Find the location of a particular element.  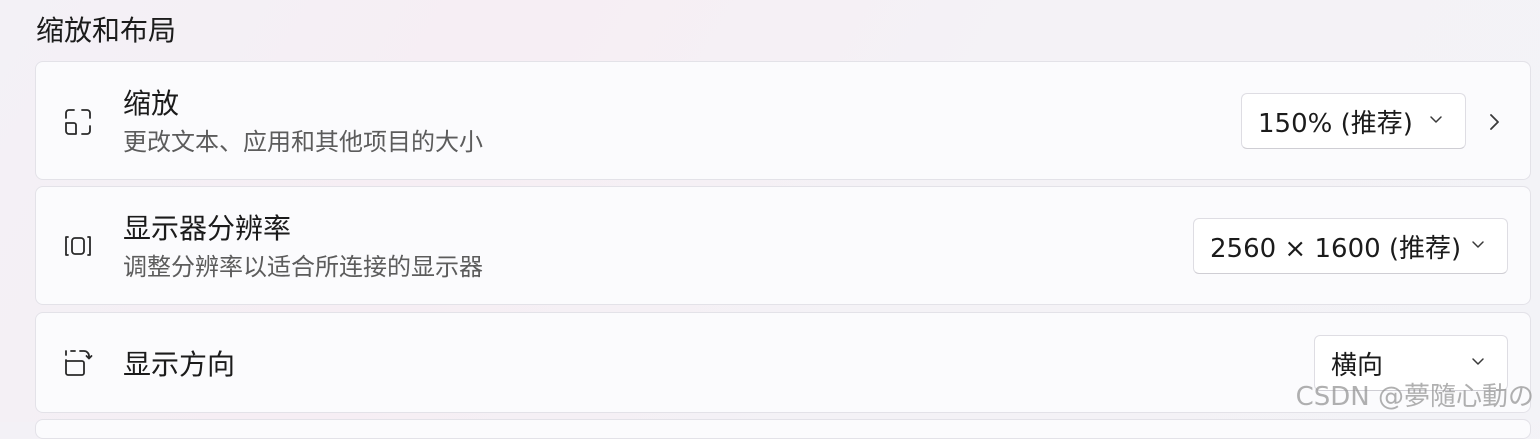

section-title: 缩放和布局 is located at coordinates (106, 30).